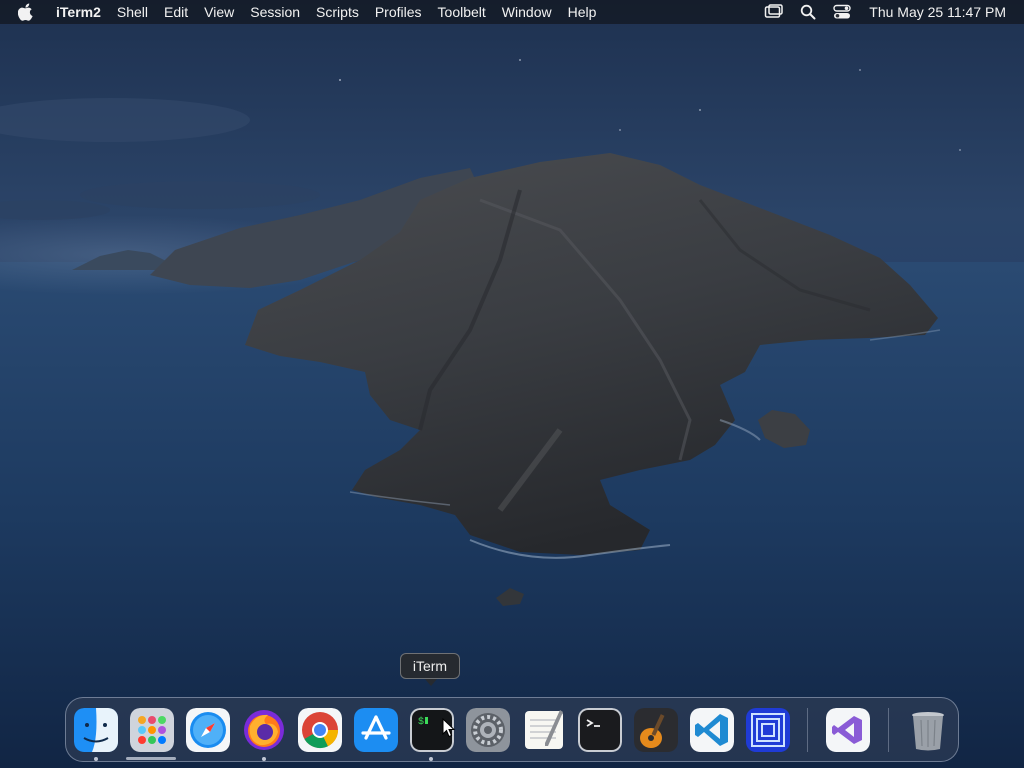 The height and width of the screenshot is (768, 1024). I want to click on dock-tooltip: iTerm, so click(430, 669).